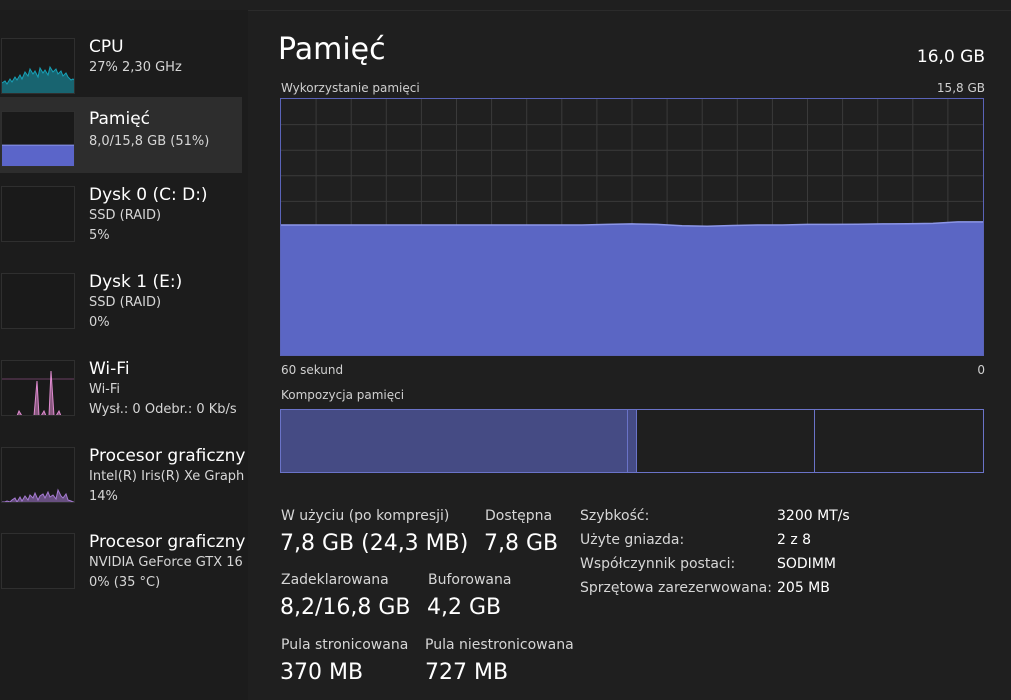 The height and width of the screenshot is (700, 1011). Describe the element at coordinates (103, 496) in the screenshot. I see `sidebar-item-usage: 14%` at that location.